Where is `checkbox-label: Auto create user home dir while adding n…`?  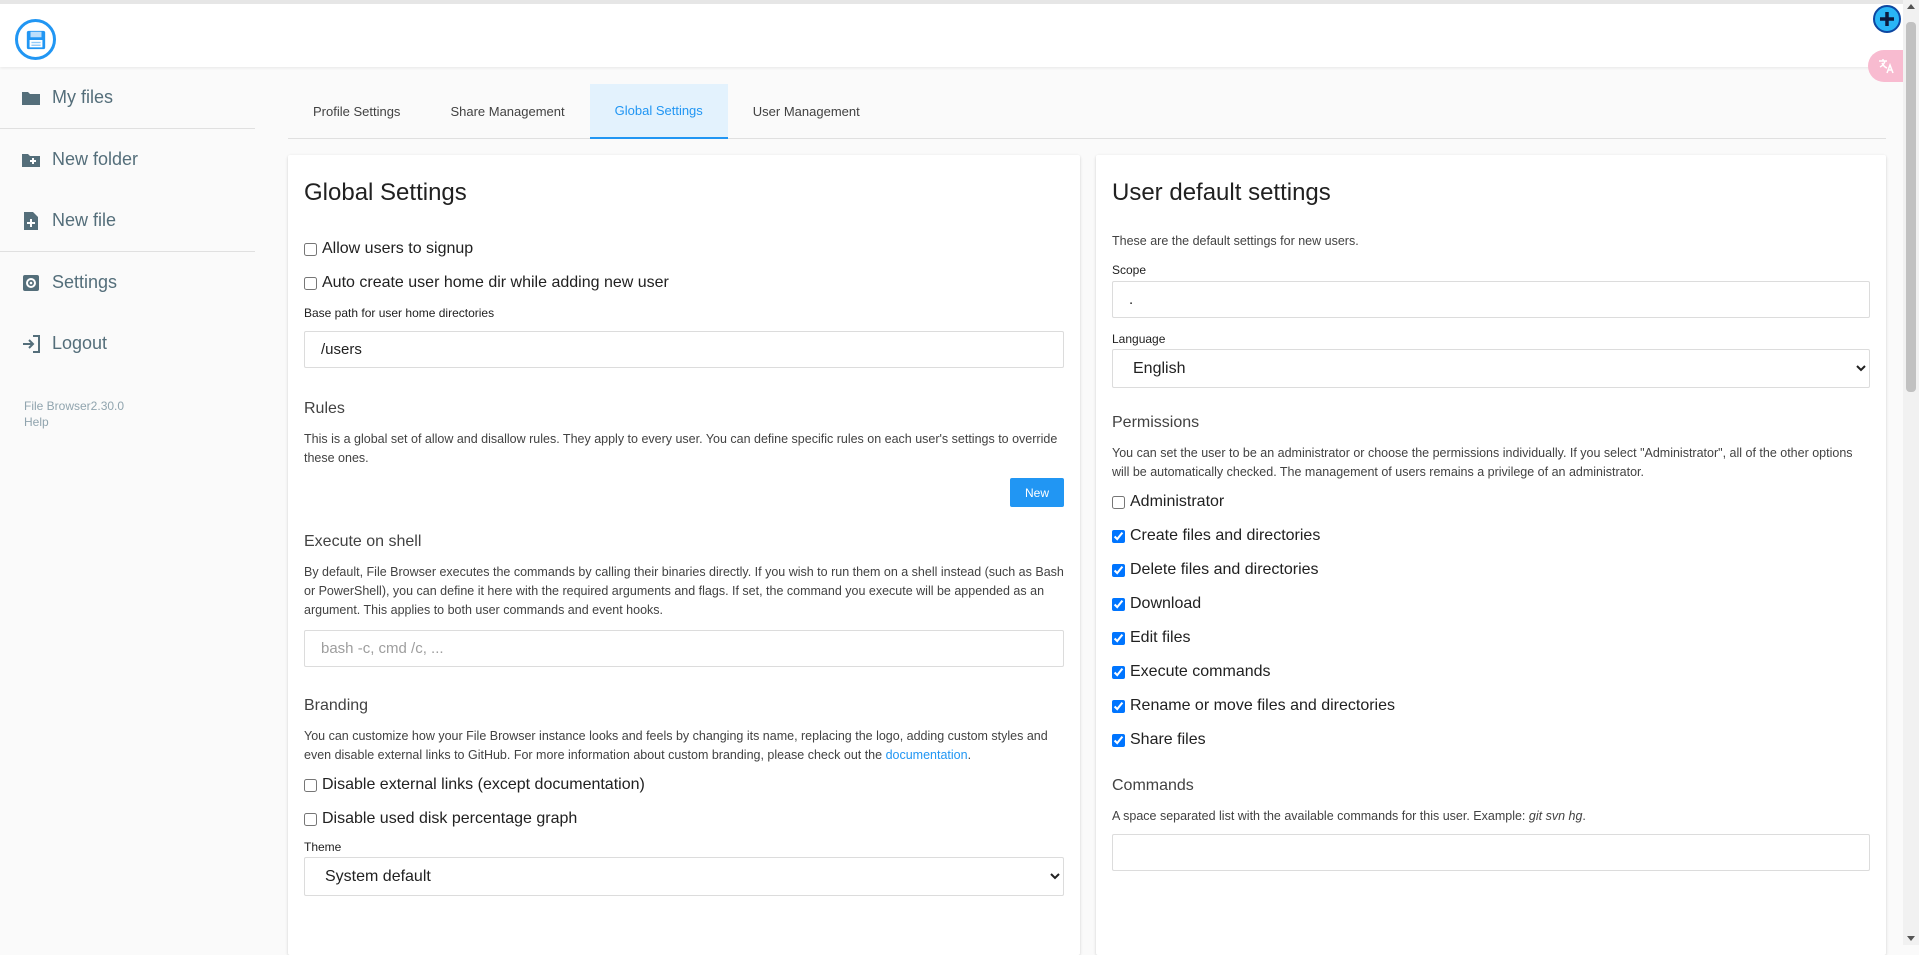 checkbox-label: Auto create user home dir while adding n… is located at coordinates (495, 282).